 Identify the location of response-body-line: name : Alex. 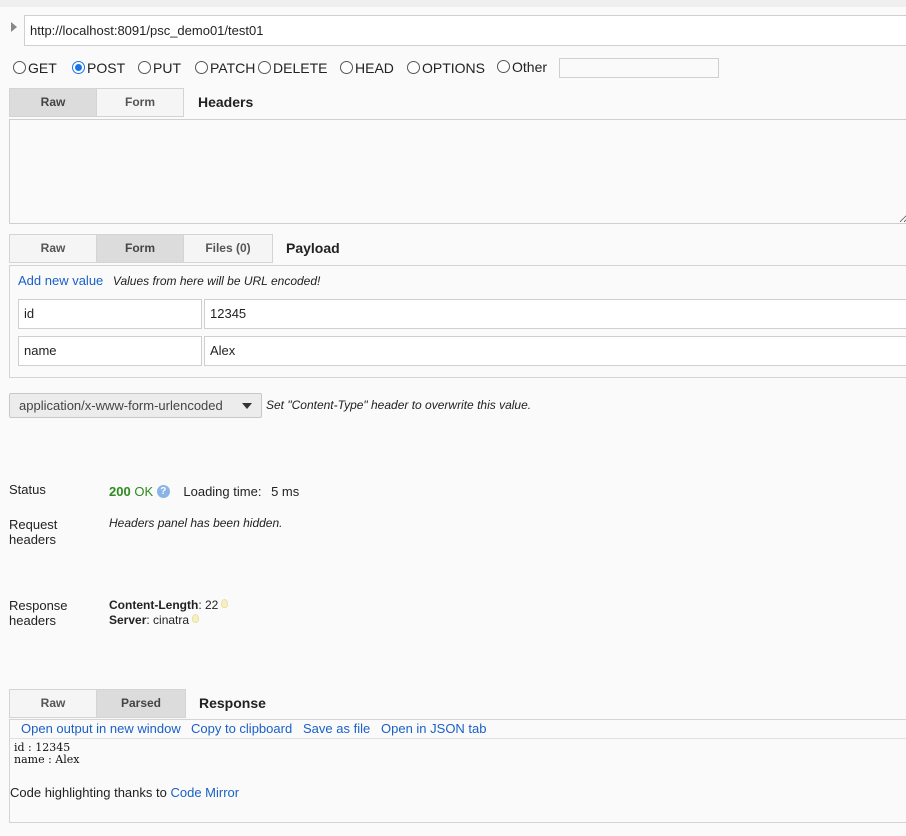
(47, 759).